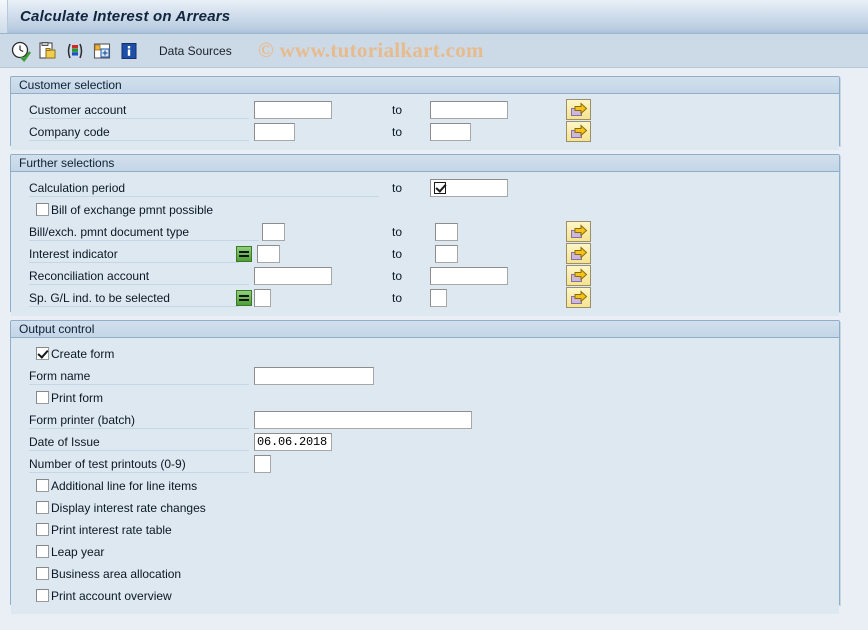  I want to click on label-number-of-test-printouts: Number of test printouts (0-9), so click(107, 464).